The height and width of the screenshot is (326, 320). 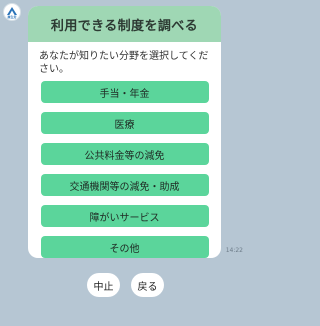 I want to click on option-utility-discount: 公共料金等の減免, so click(x=124, y=154).